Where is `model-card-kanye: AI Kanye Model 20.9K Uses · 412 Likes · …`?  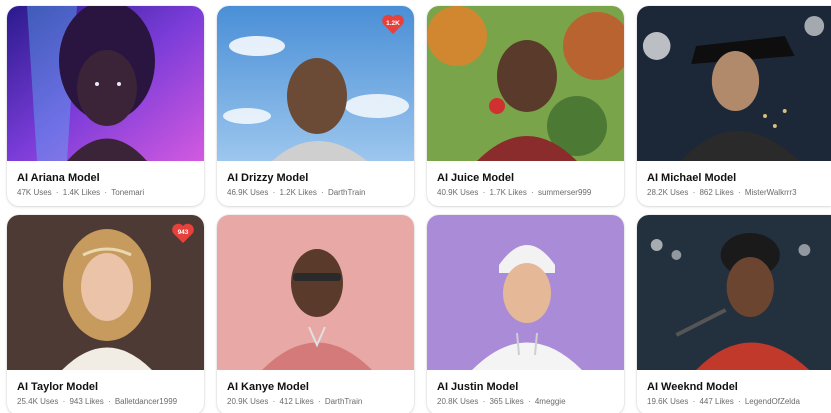 model-card-kanye: AI Kanye Model 20.9K Uses · 412 Likes · … is located at coordinates (315, 314).